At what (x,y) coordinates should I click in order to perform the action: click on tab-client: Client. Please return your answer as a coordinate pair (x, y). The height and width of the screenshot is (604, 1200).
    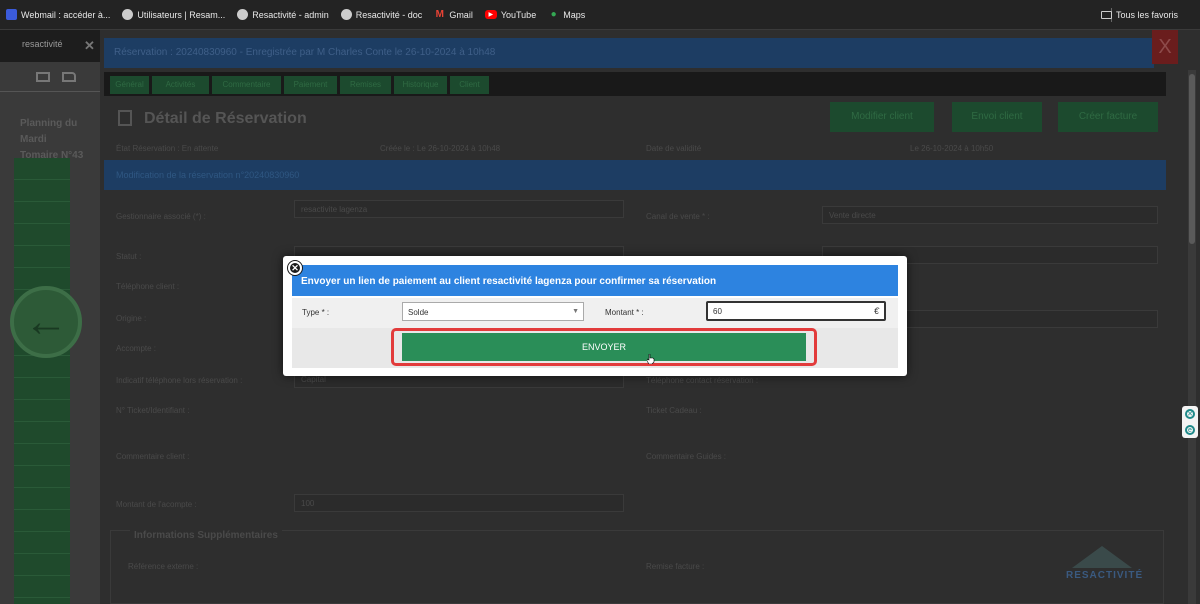
    Looking at the image, I should click on (470, 85).